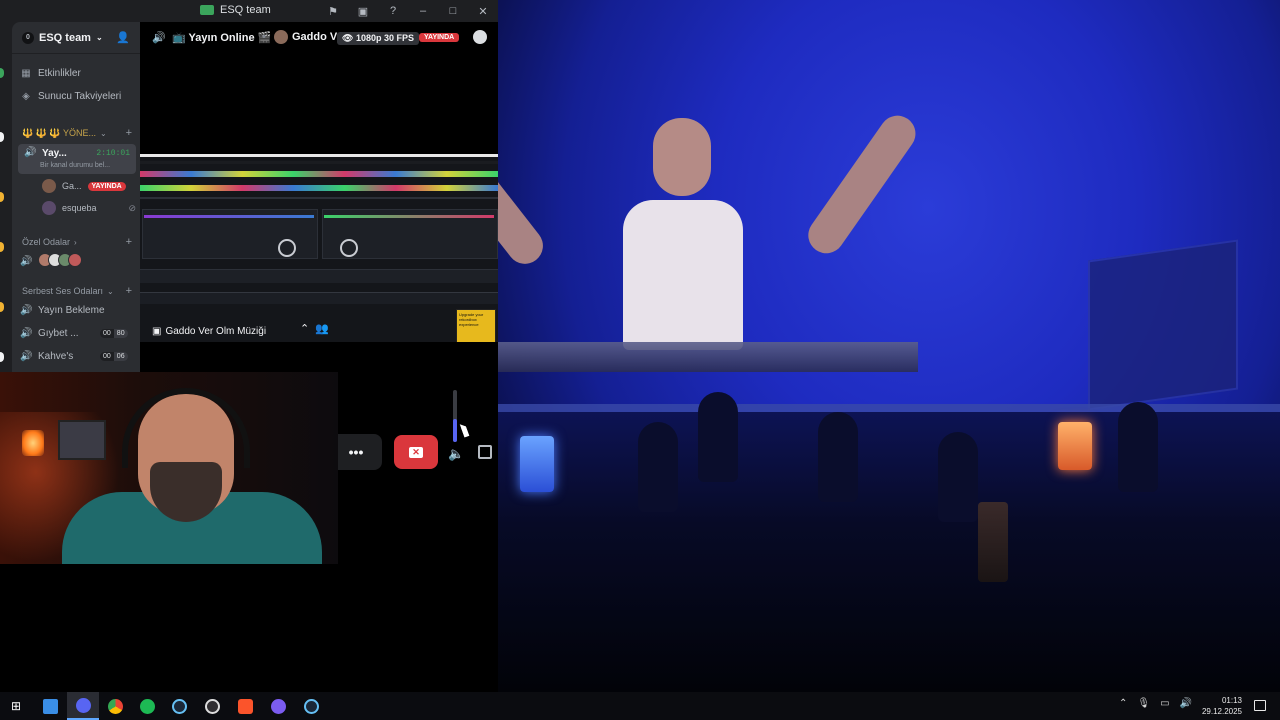 The height and width of the screenshot is (720, 1280). Describe the element at coordinates (222, 38) in the screenshot. I see `stream-channel-title: 📺 Yayın Online 🎬` at that location.